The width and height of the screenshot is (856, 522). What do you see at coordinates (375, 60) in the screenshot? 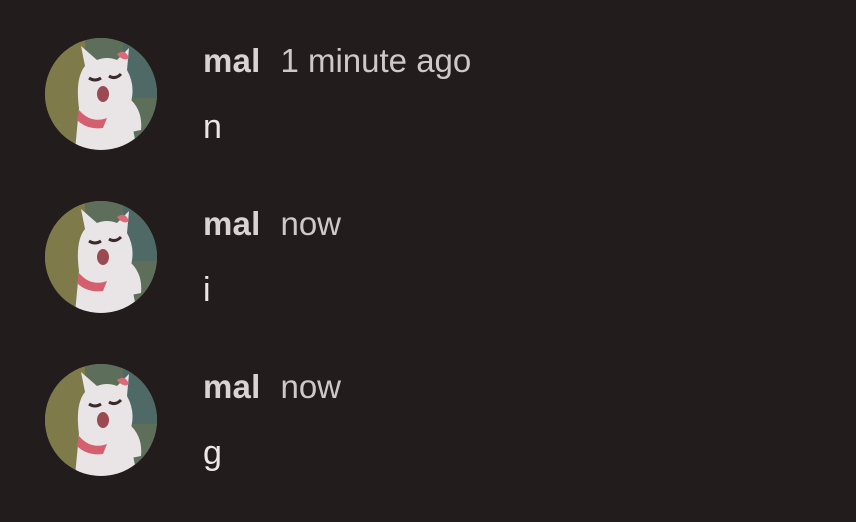
I see `timestamp: 1 minute ago` at bounding box center [375, 60].